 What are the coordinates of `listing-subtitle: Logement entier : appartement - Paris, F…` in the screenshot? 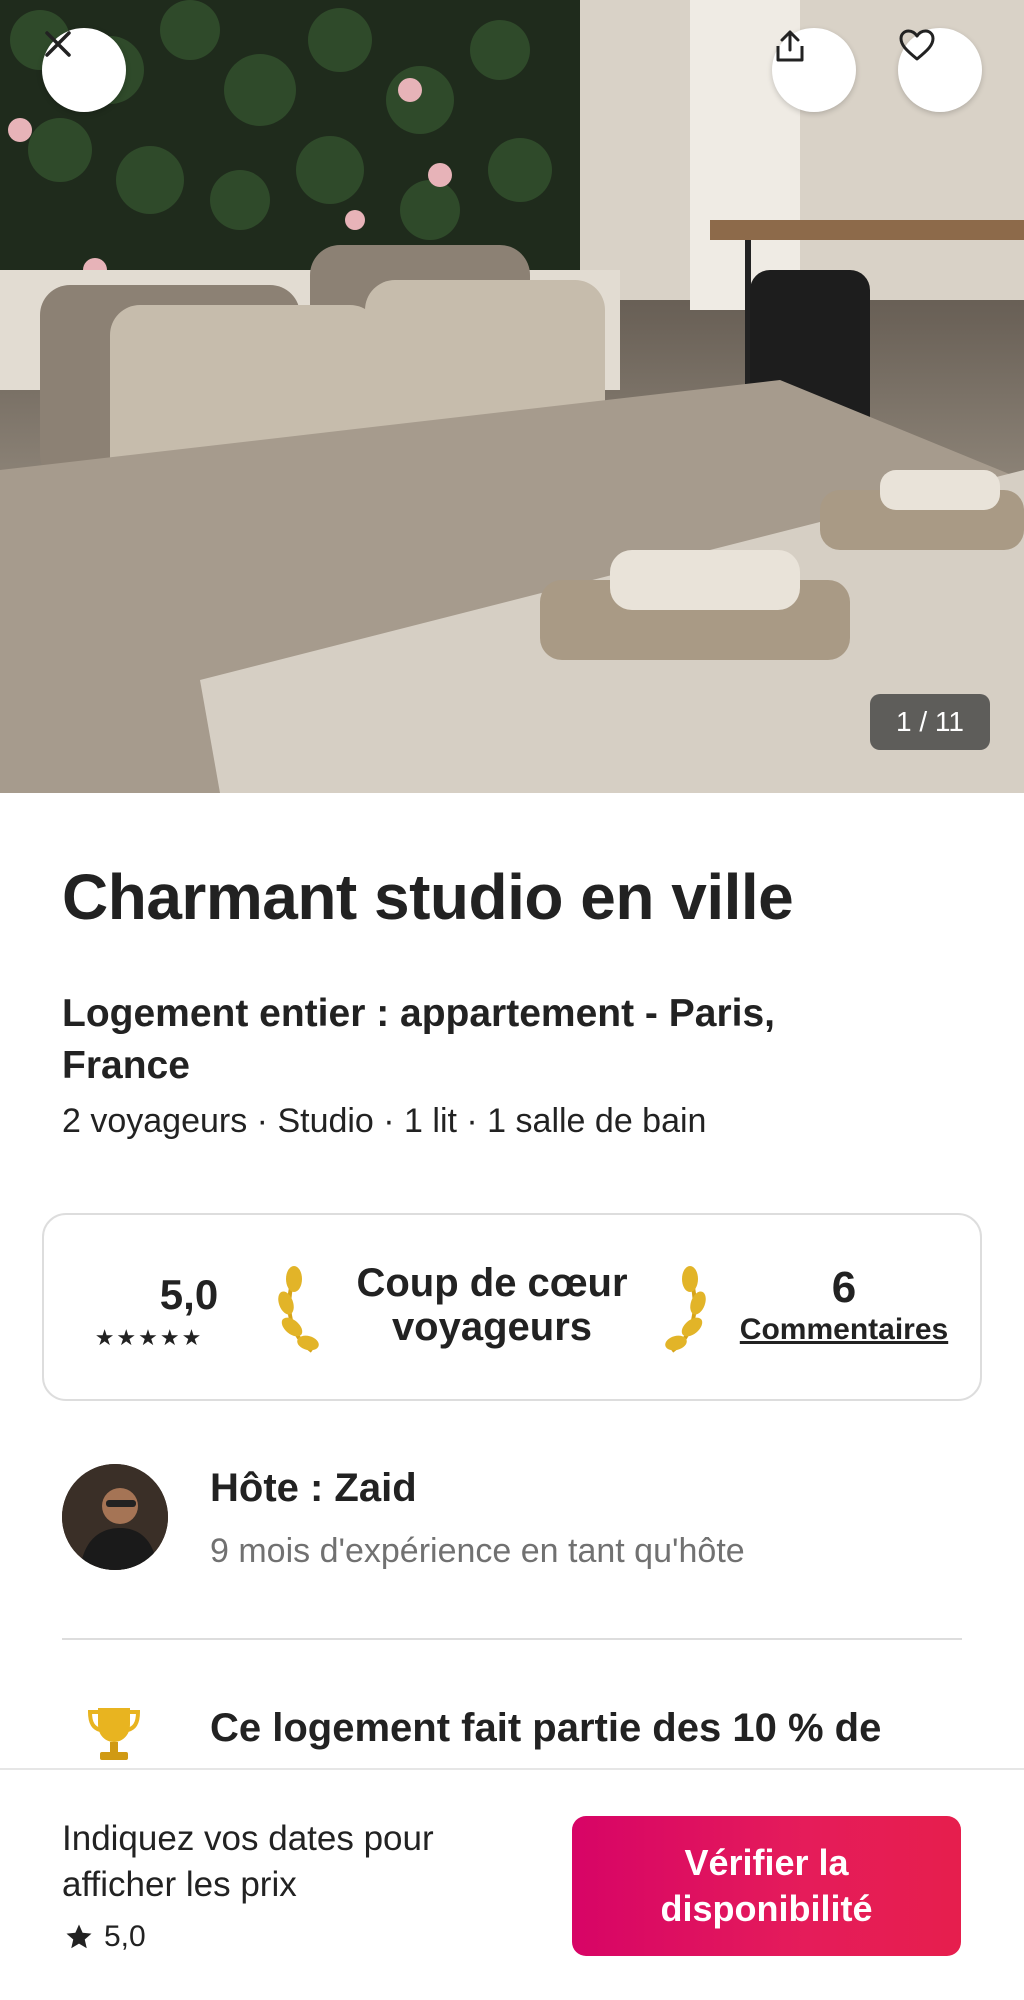 It's located at (418, 1039).